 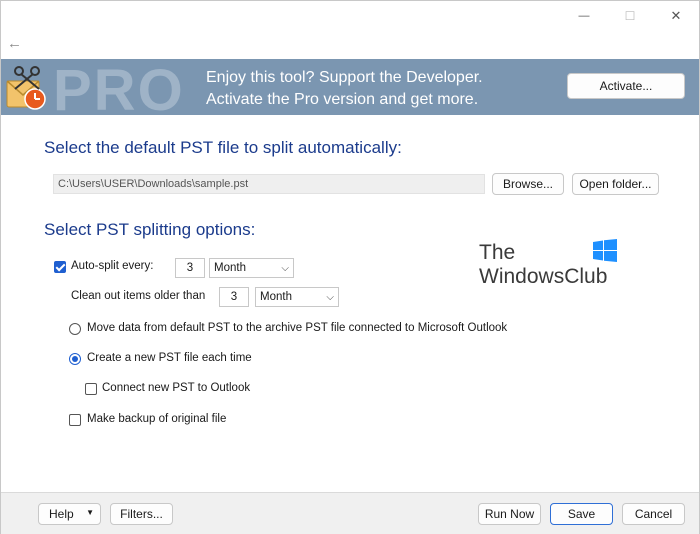 I want to click on clean-out-value-input: 3, so click(x=234, y=297).